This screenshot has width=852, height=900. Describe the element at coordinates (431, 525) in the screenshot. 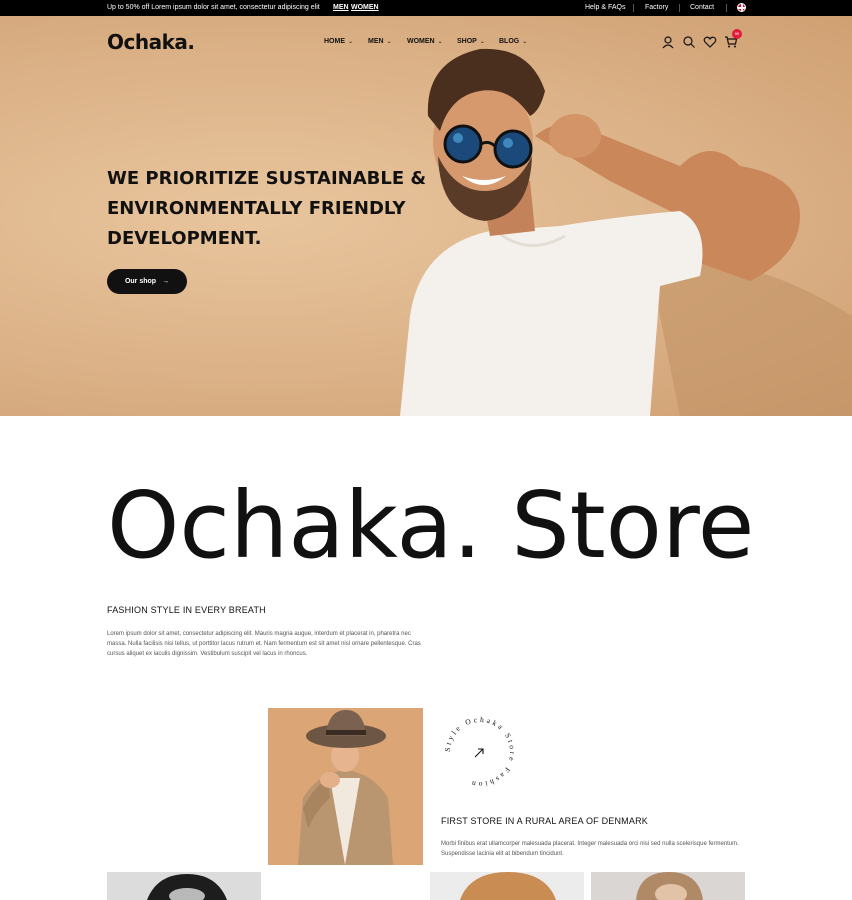

I see `store-title: Ochaka. Store` at that location.